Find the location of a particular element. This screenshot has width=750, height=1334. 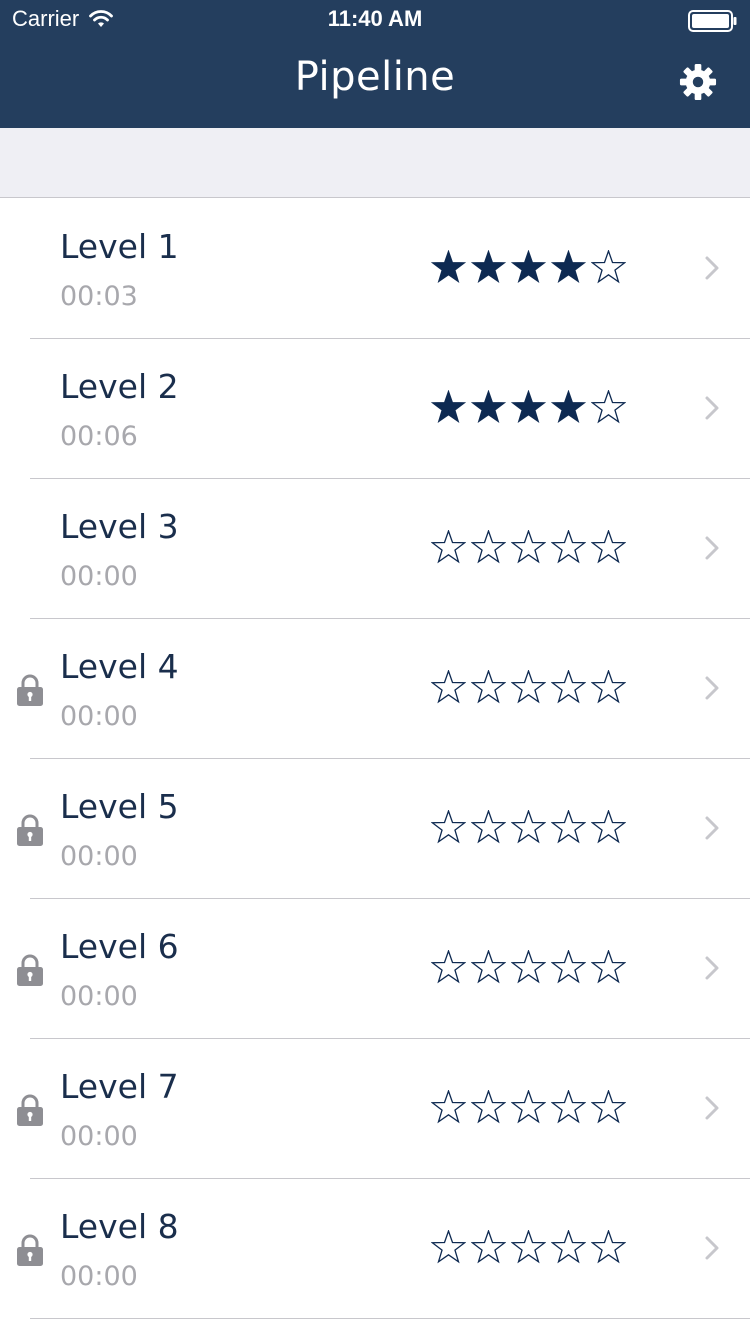

section-header is located at coordinates (375, 163).